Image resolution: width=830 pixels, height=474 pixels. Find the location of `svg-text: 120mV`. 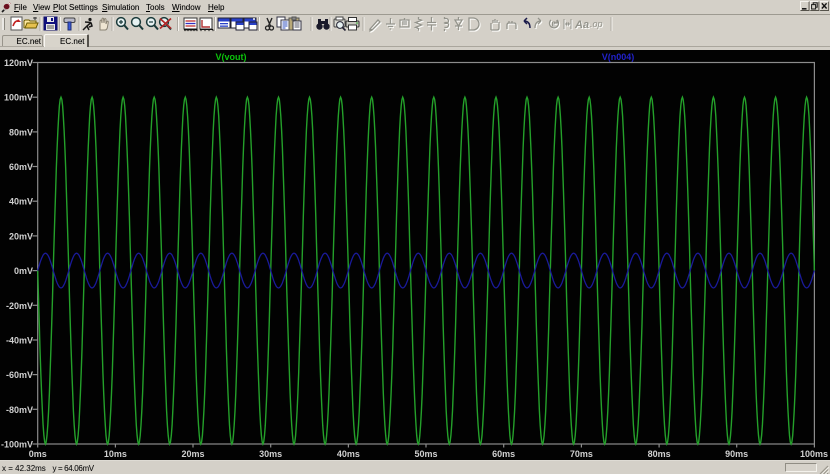

svg-text: 120mV is located at coordinates (18, 63).